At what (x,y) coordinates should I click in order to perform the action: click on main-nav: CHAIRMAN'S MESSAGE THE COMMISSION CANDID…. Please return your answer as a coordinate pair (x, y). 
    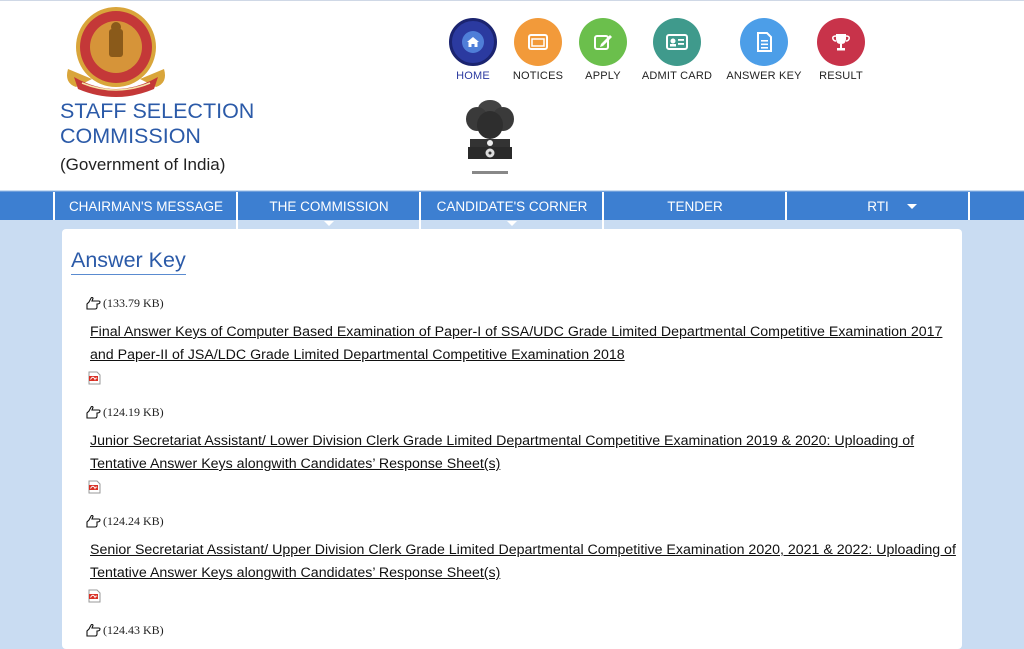
    Looking at the image, I should click on (512, 208).